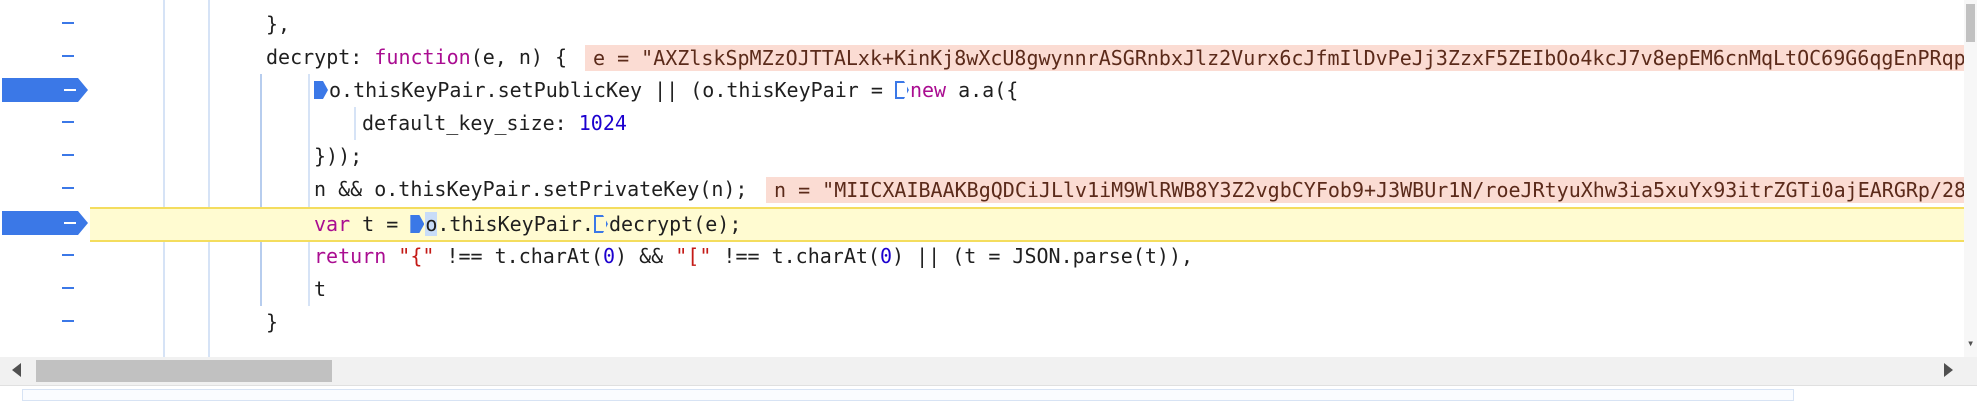 The image size is (1977, 405). What do you see at coordinates (1033, 123) in the screenshot?
I see `code-line: default_key_size: 1024` at bounding box center [1033, 123].